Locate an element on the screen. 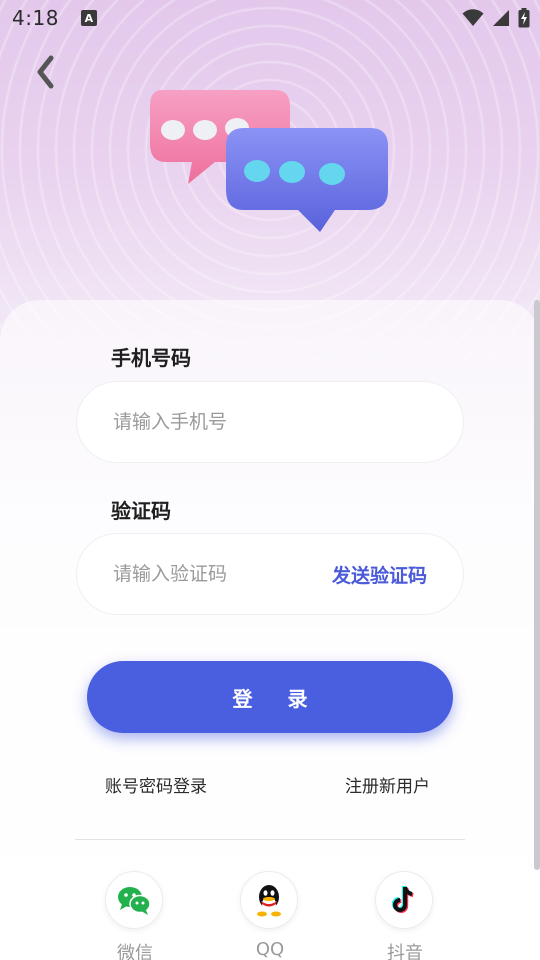  phone-field is located at coordinates (270, 422).